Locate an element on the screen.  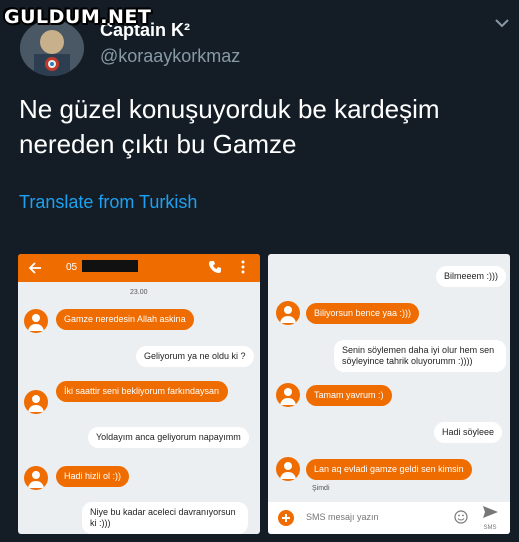
tweet-text-line-1: Ne güzel konuşuyorduk be kardeşim is located at coordinates (229, 109).